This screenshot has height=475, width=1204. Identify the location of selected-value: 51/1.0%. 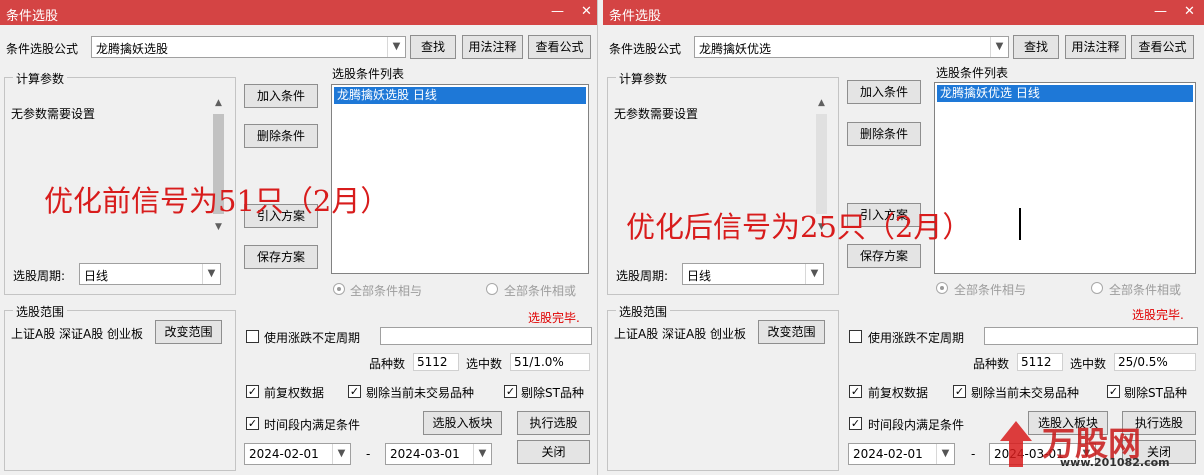
(550, 362).